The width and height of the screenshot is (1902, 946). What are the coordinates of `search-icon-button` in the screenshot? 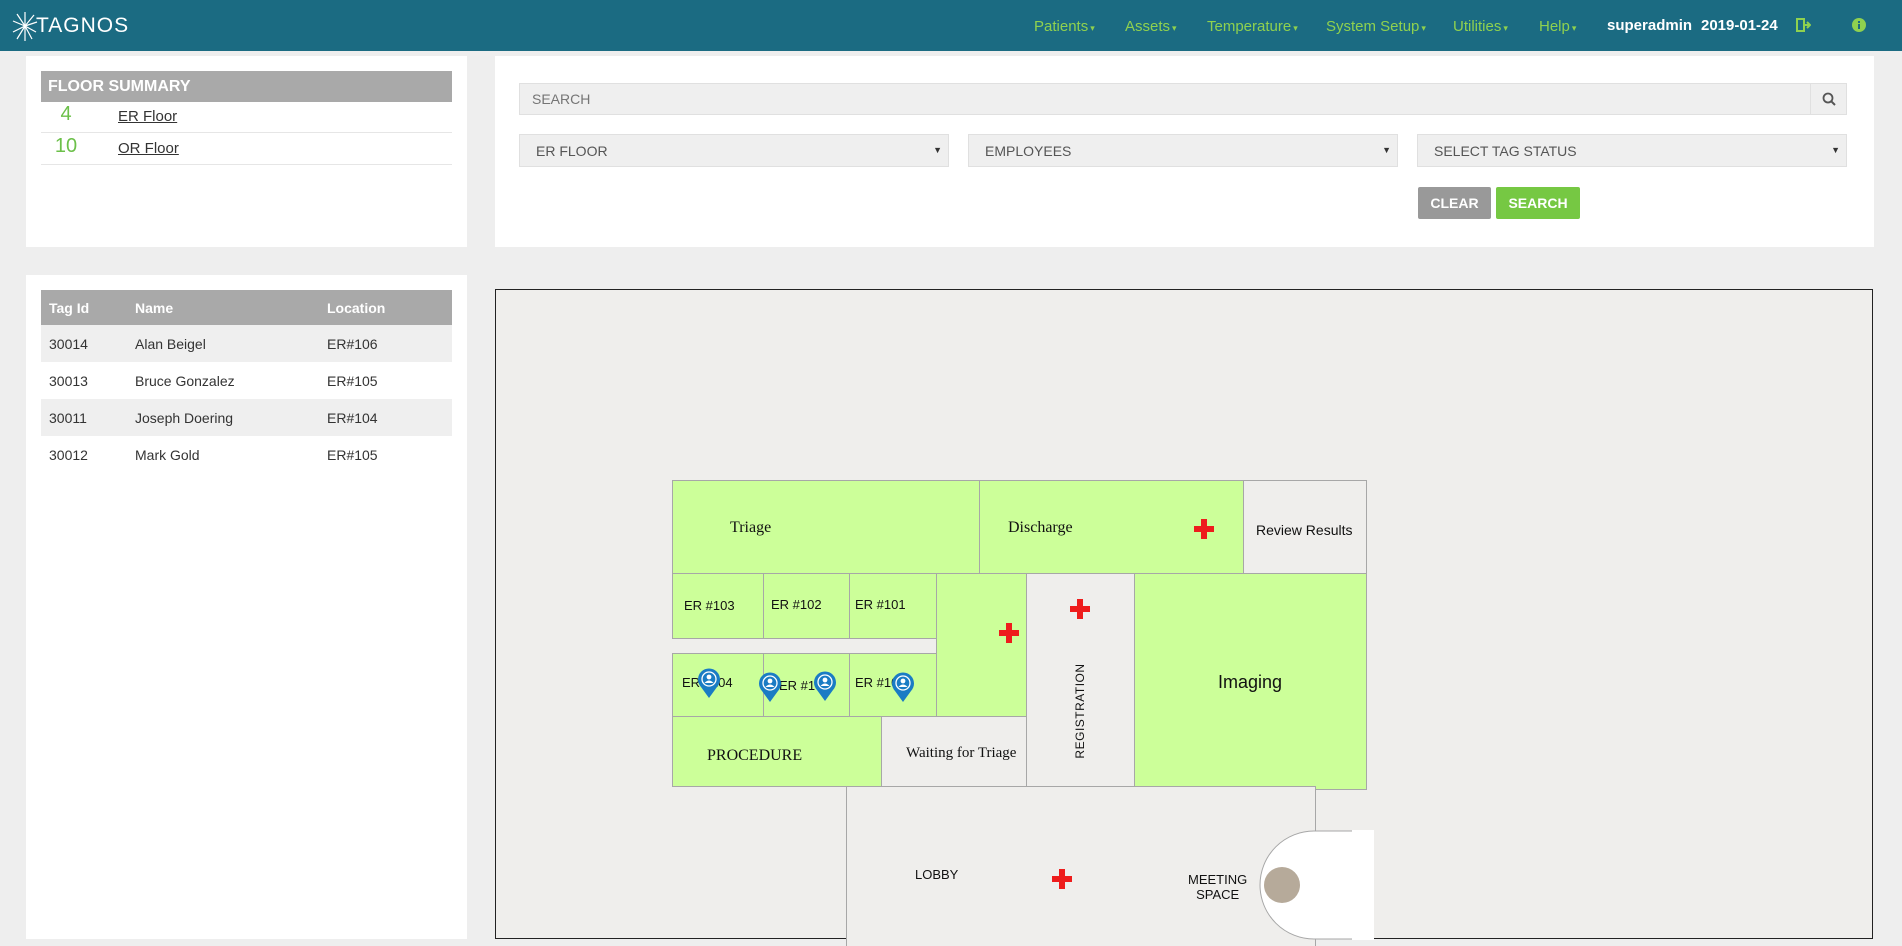 It's located at (1828, 99).